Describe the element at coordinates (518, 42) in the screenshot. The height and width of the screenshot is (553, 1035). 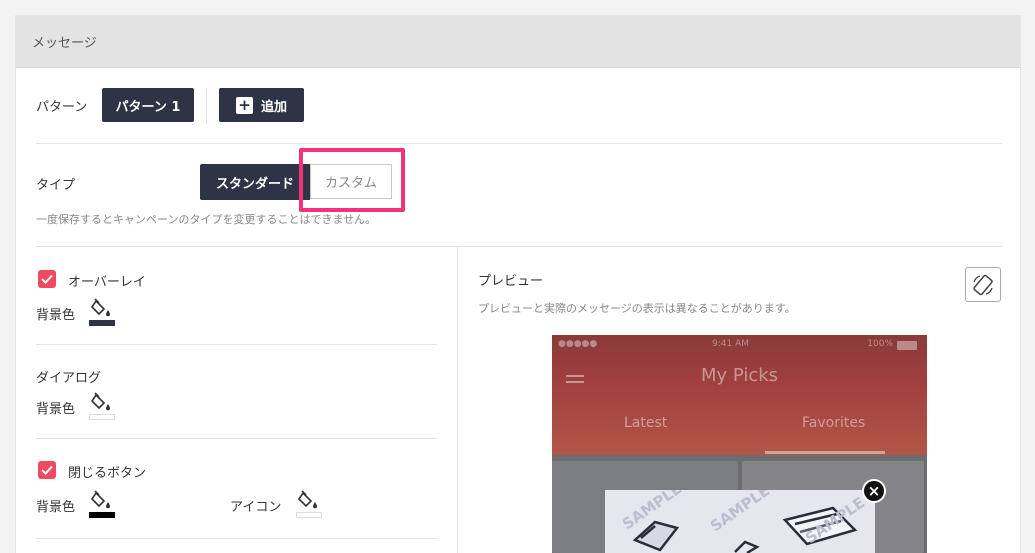
I see `panel-header: メッセージ` at that location.